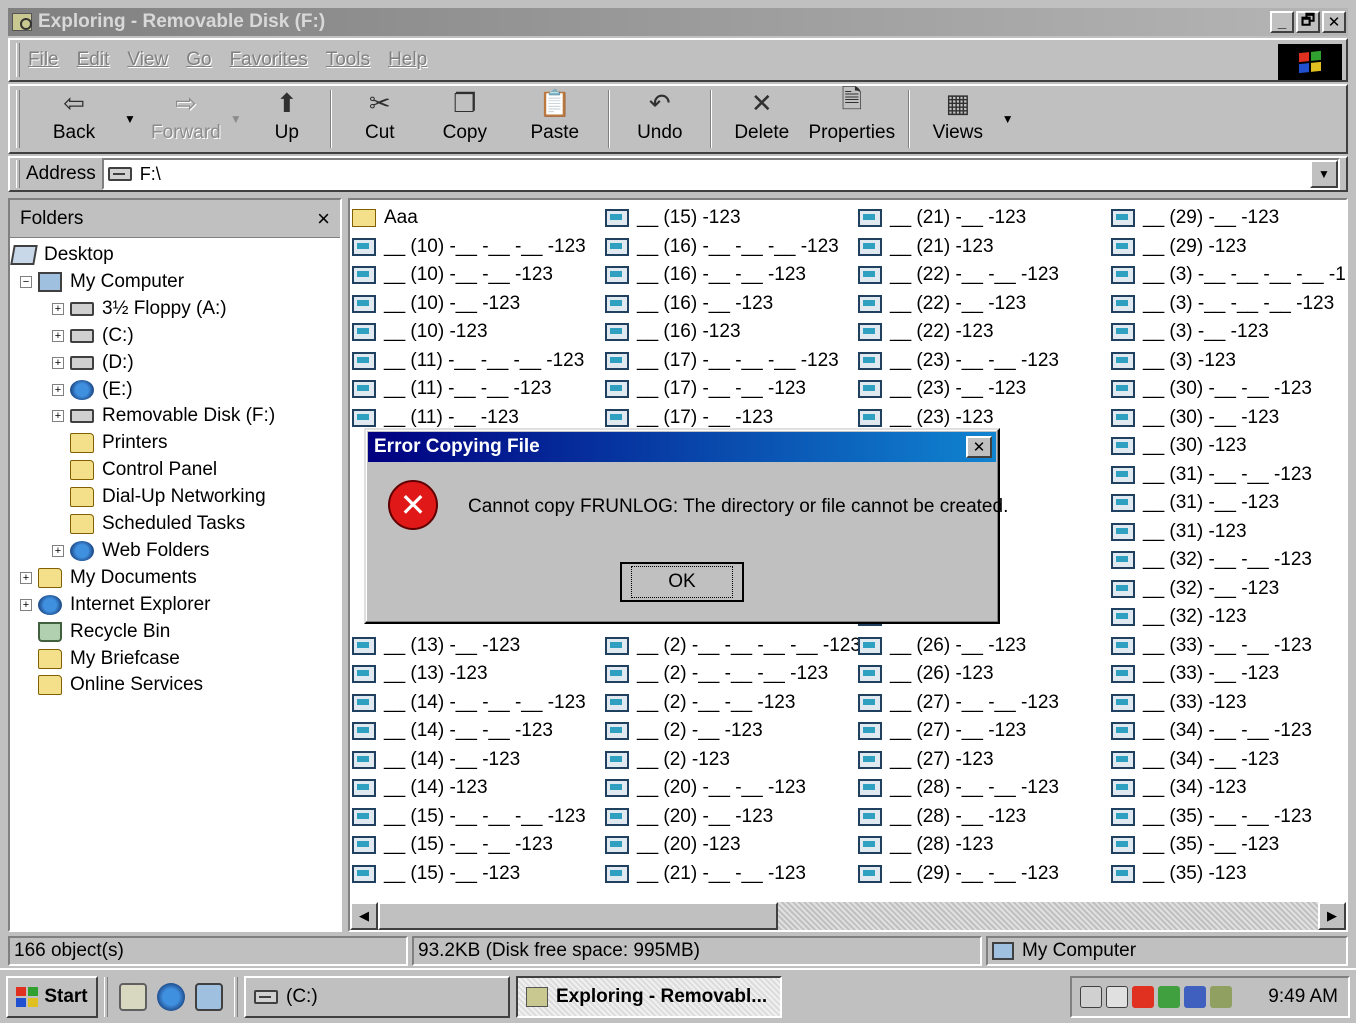 The height and width of the screenshot is (1023, 1356). What do you see at coordinates (163, 416) in the screenshot?
I see `tree-item: + Removable Disk (F:)` at bounding box center [163, 416].